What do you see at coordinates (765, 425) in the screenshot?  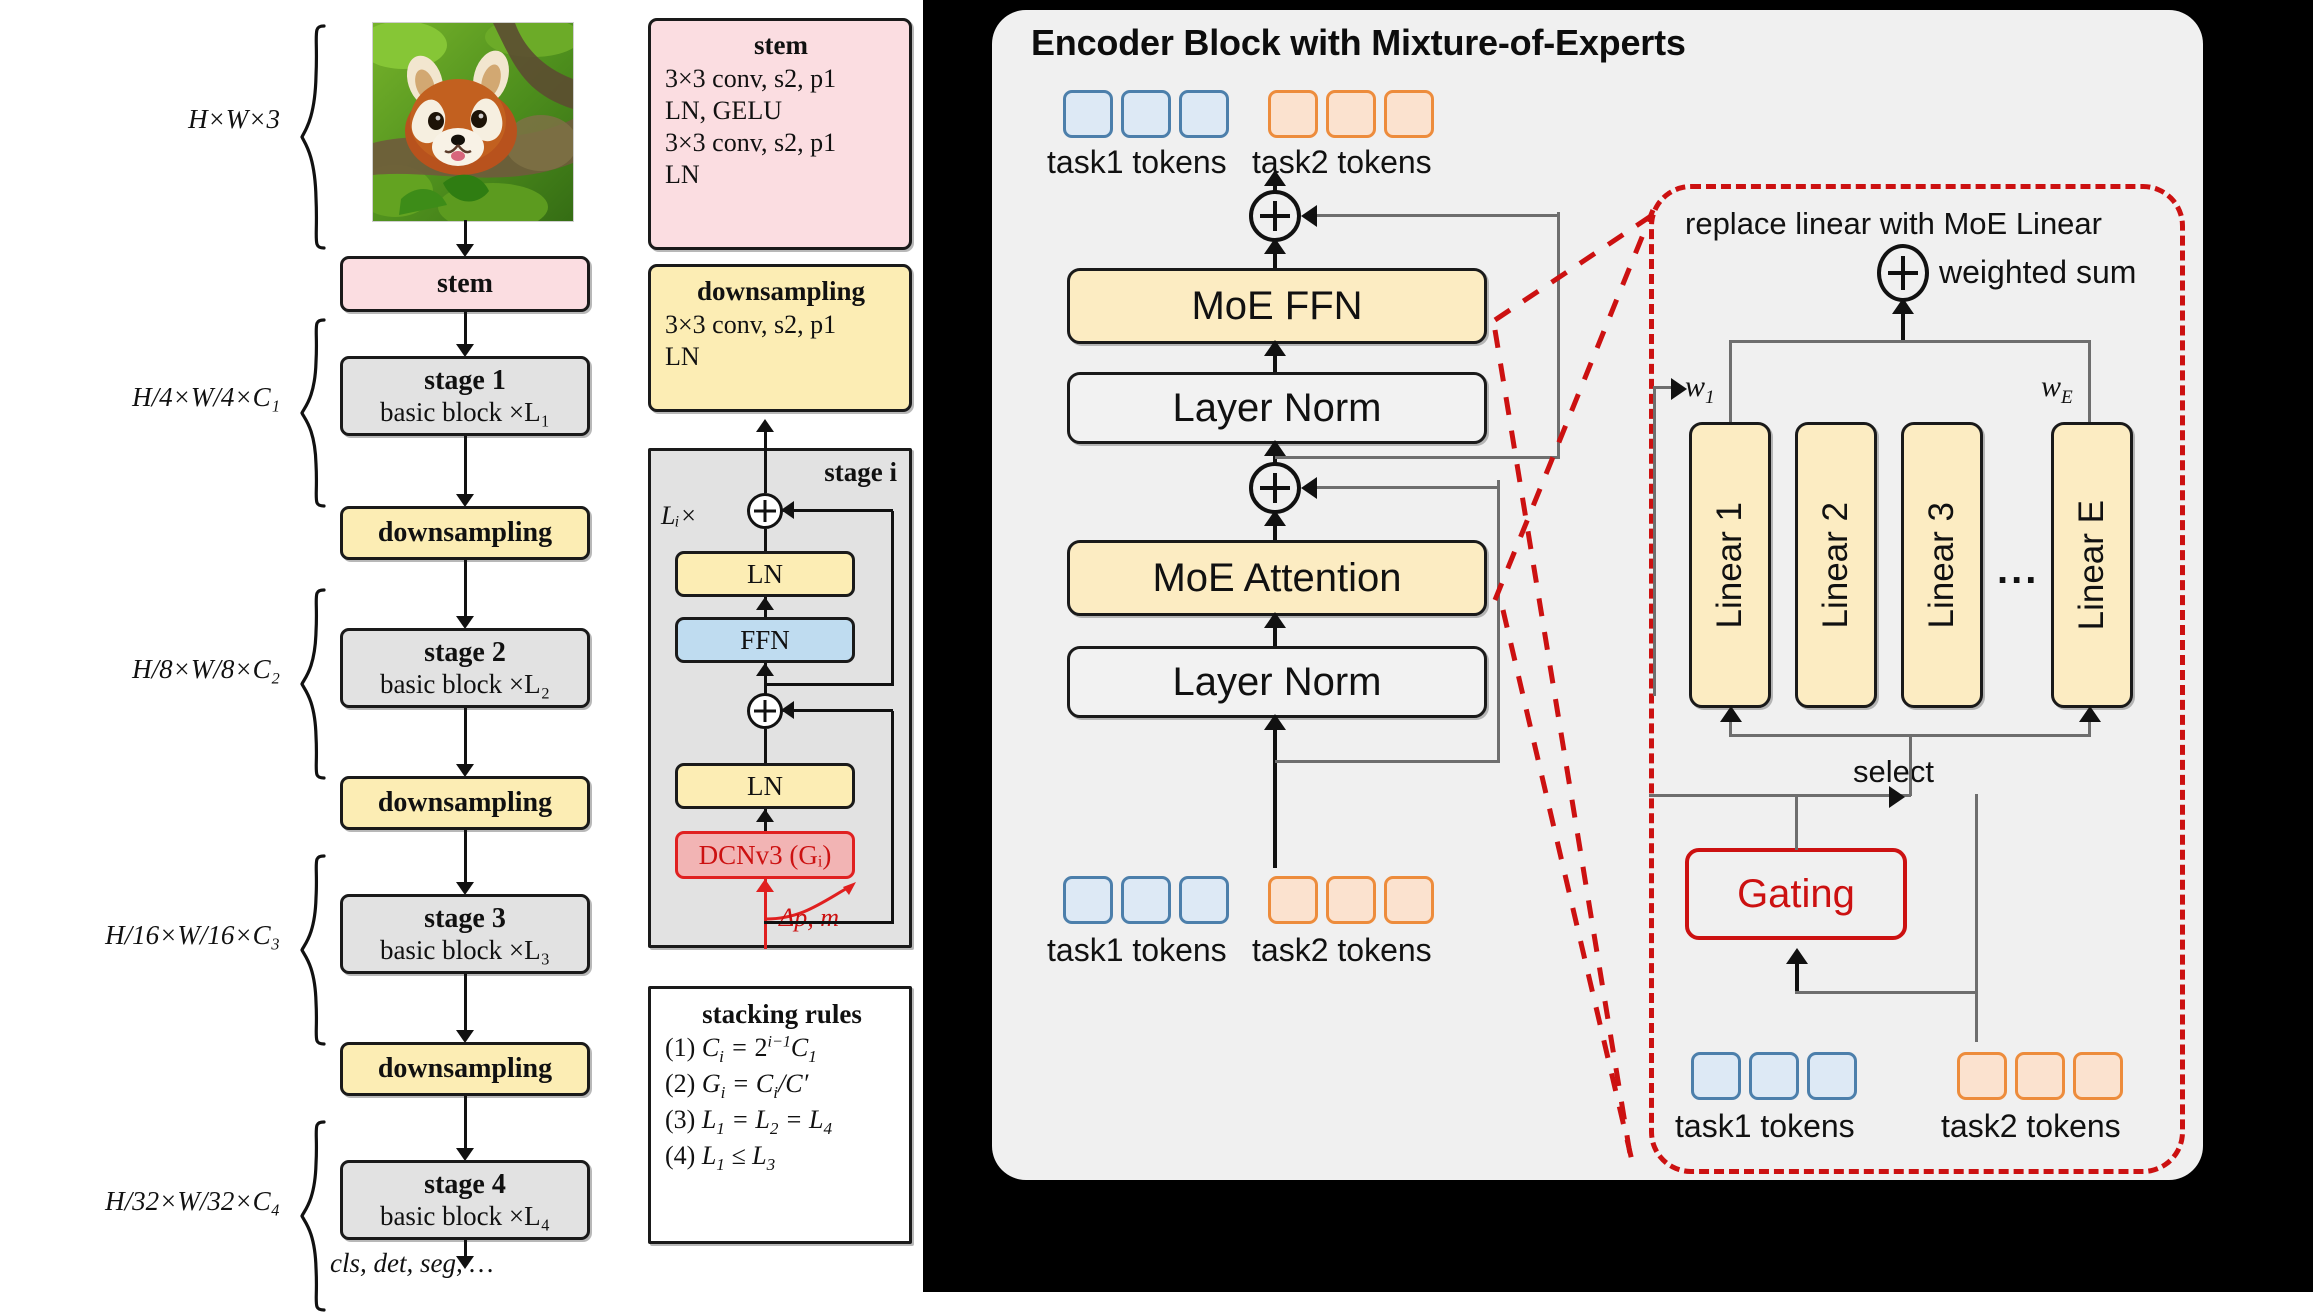 I see `stage-i-output-arrowhead` at bounding box center [765, 425].